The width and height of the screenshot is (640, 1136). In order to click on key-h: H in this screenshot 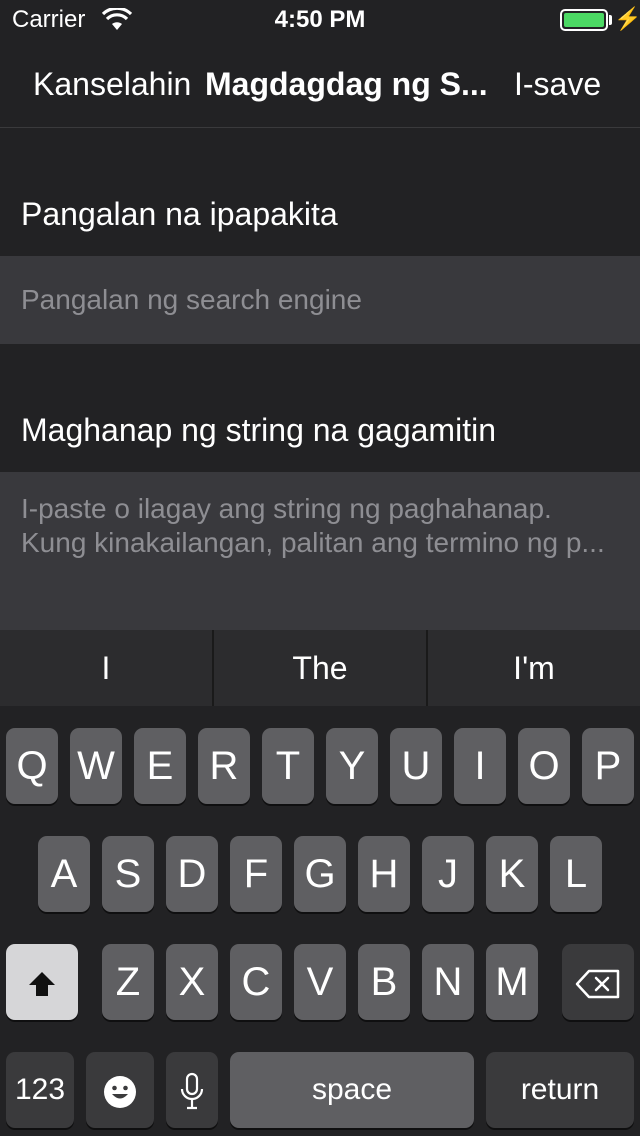, I will do `click(384, 874)`.